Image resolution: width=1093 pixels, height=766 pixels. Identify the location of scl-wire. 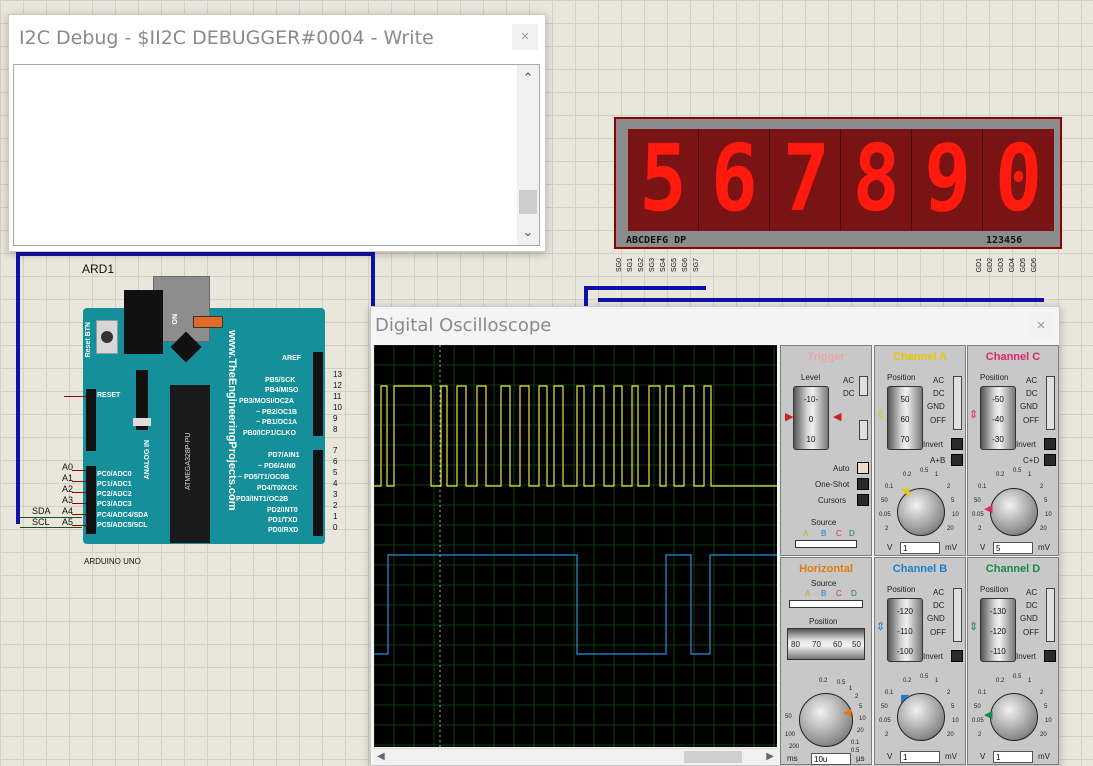
(51, 527).